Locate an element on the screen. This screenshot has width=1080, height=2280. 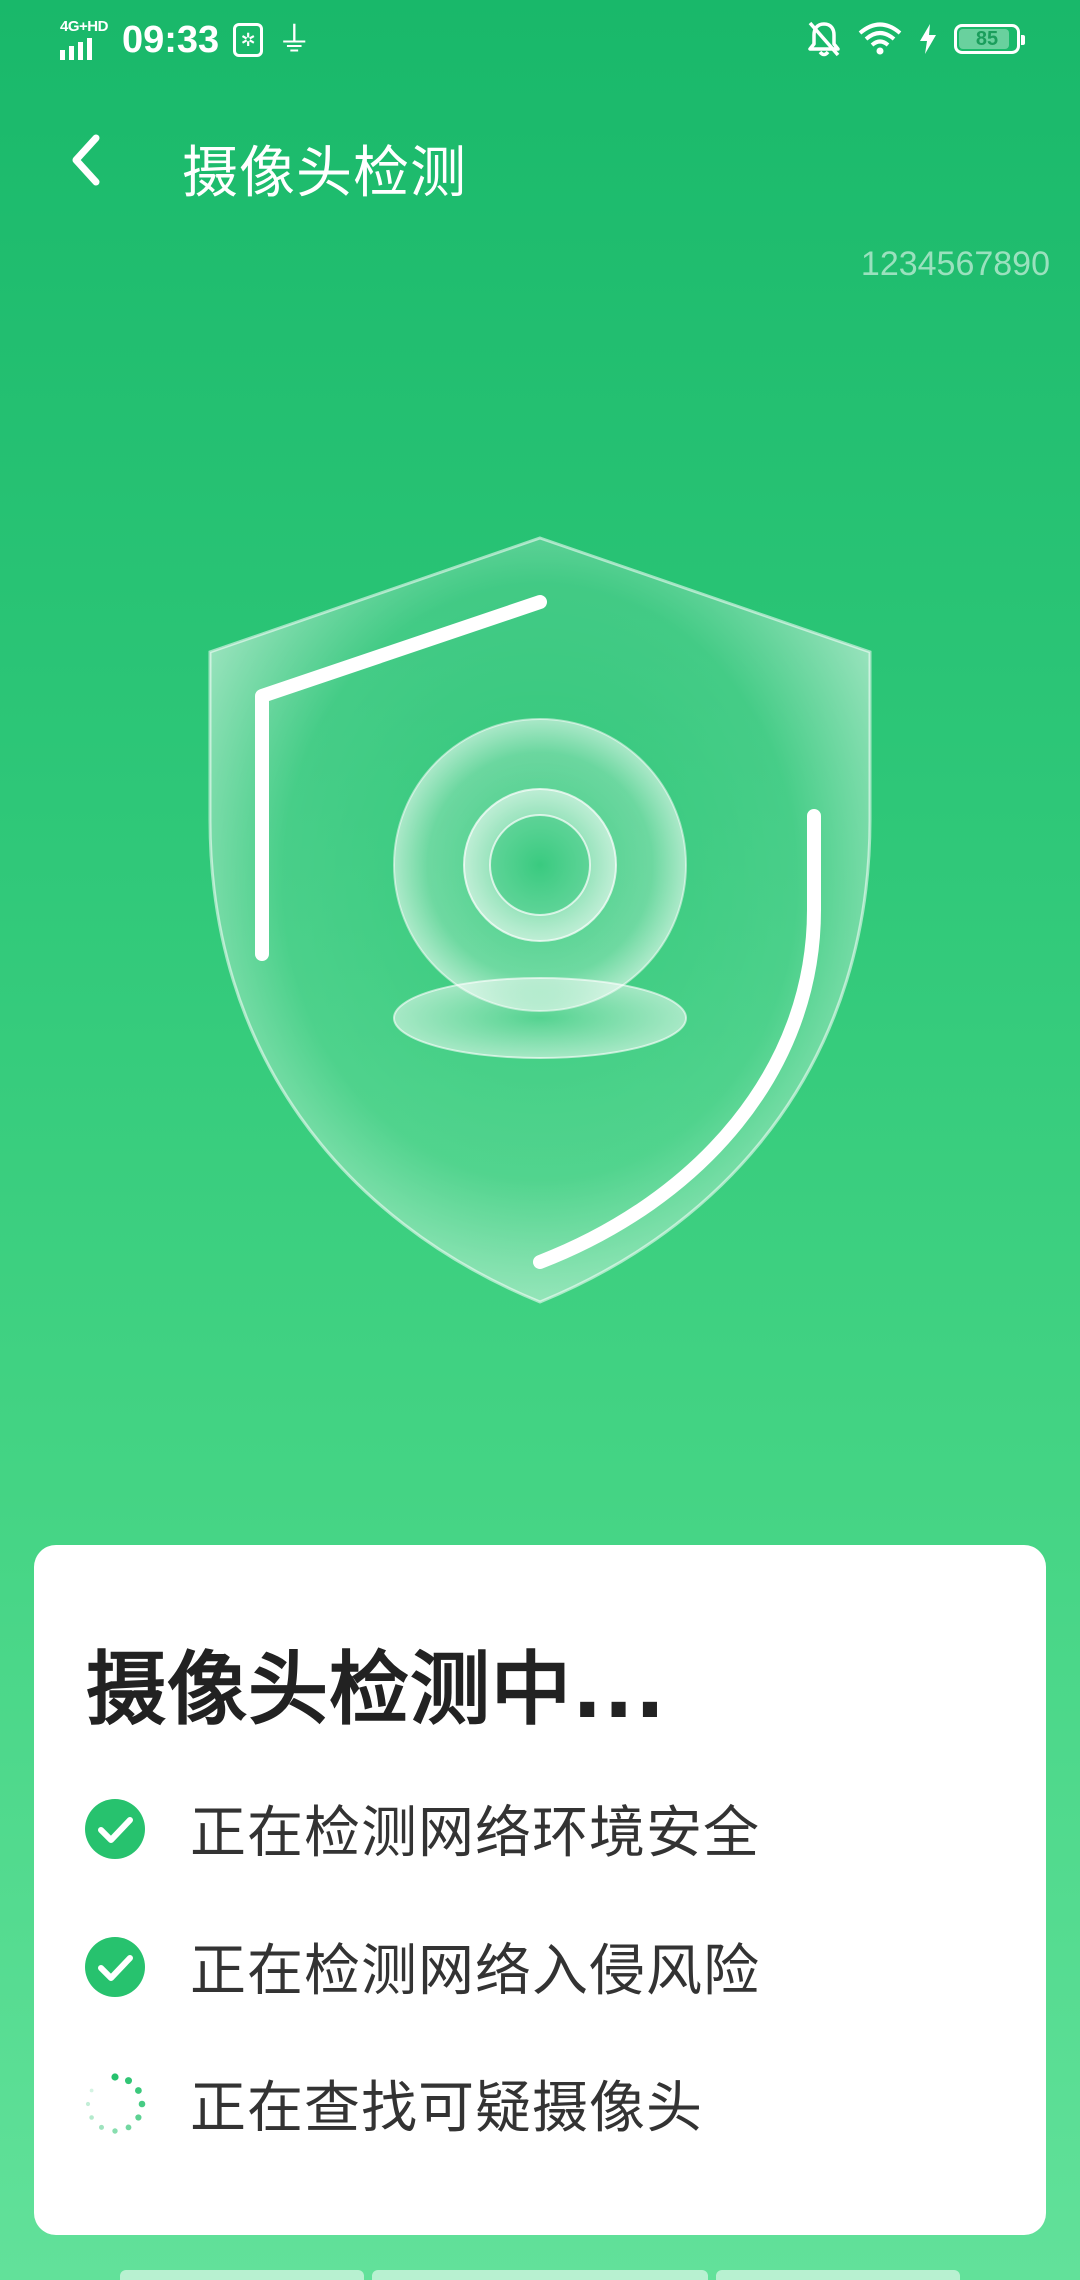
battery-icon: 85 is located at coordinates (989, 39).